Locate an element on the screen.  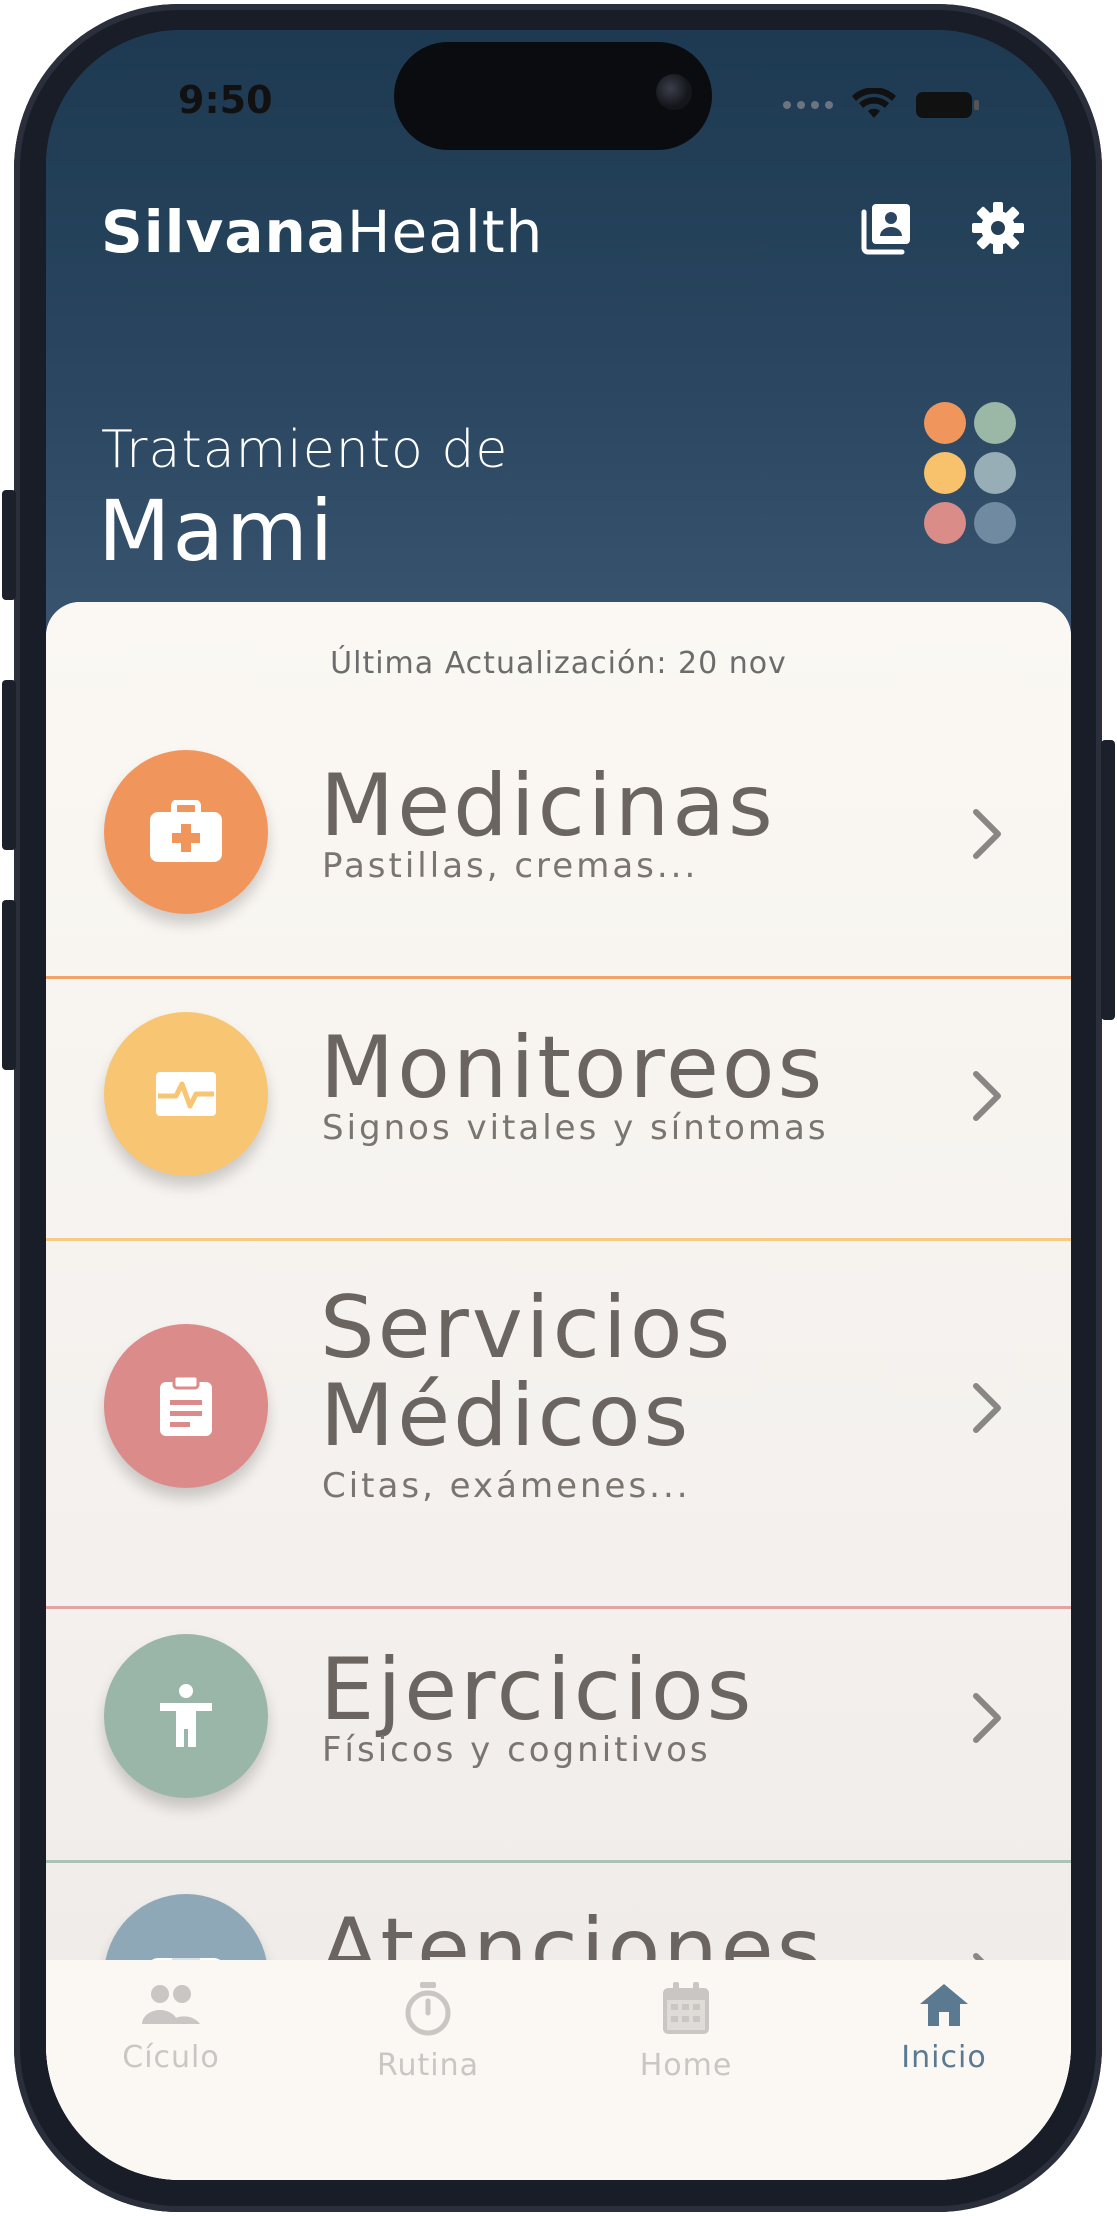
phone-side-button-right is located at coordinates (1108, 880).